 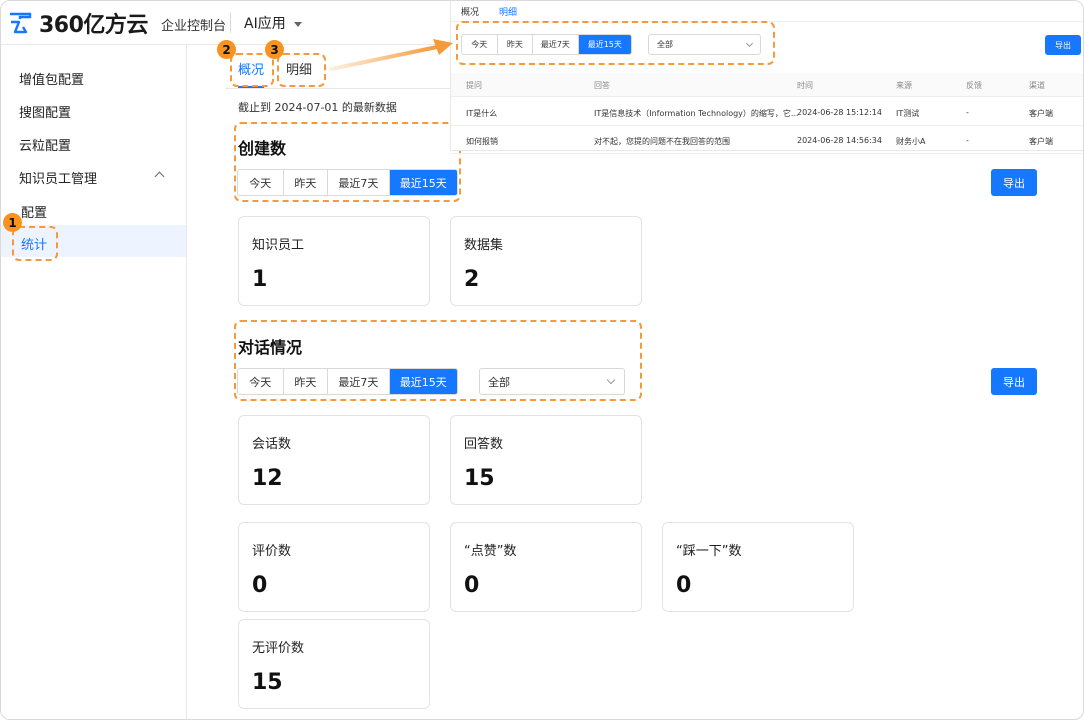 What do you see at coordinates (484, 444) in the screenshot?
I see `stat-label: 回答数` at bounding box center [484, 444].